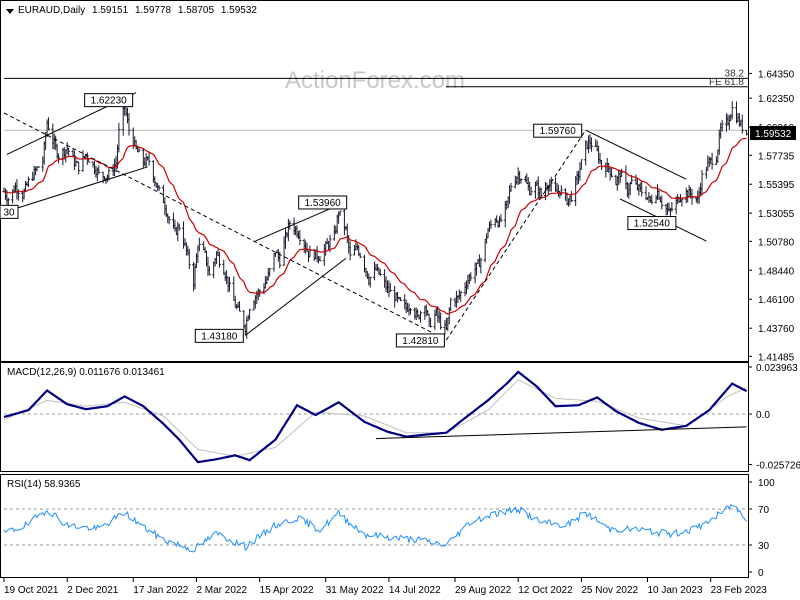 This screenshot has width=800, height=600. Describe the element at coordinates (355, 590) in the screenshot. I see `date-axis-label: 31 May 2022` at that location.